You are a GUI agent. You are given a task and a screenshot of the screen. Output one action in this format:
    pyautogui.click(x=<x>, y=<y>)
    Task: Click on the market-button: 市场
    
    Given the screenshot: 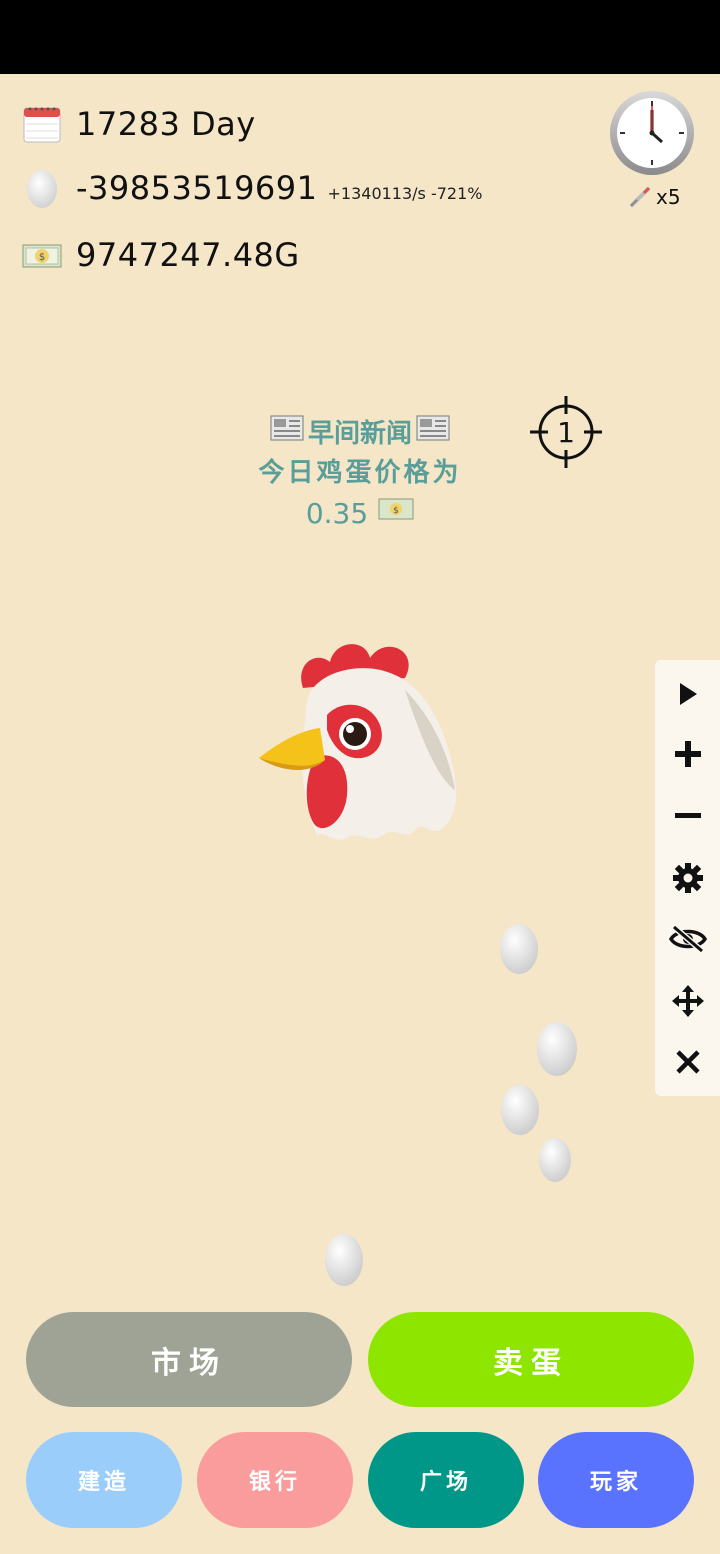 What is the action you would take?
    pyautogui.click(x=189, y=1359)
    